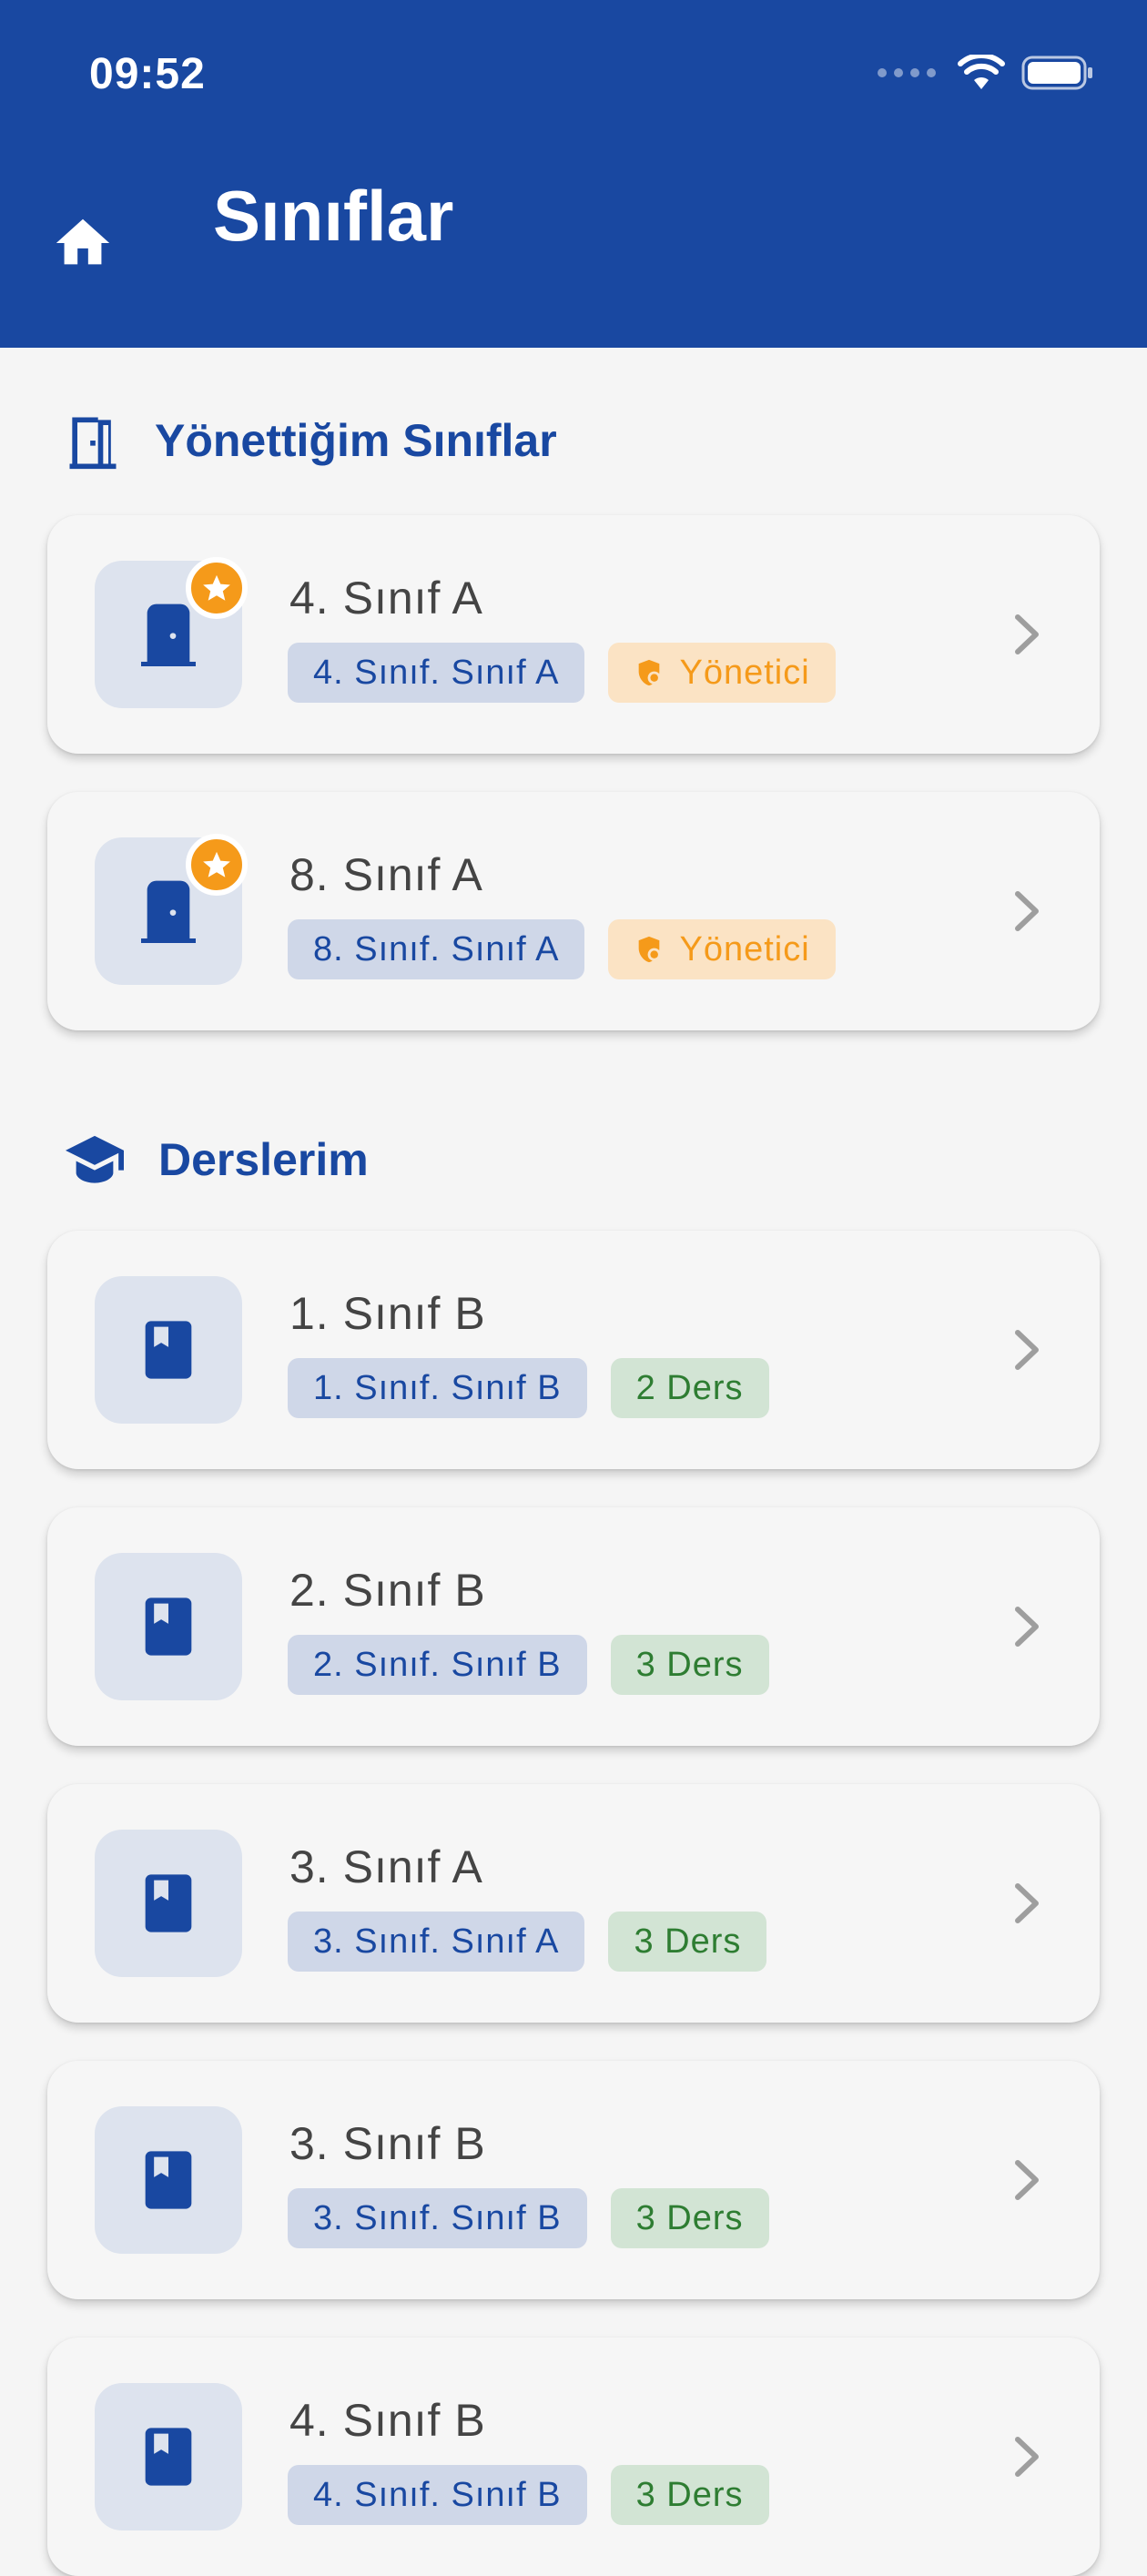  I want to click on lesson-card-3b: 3. Sınıf B 3. Sınıf. Sınıf B 3 Ders, so click(573, 2180).